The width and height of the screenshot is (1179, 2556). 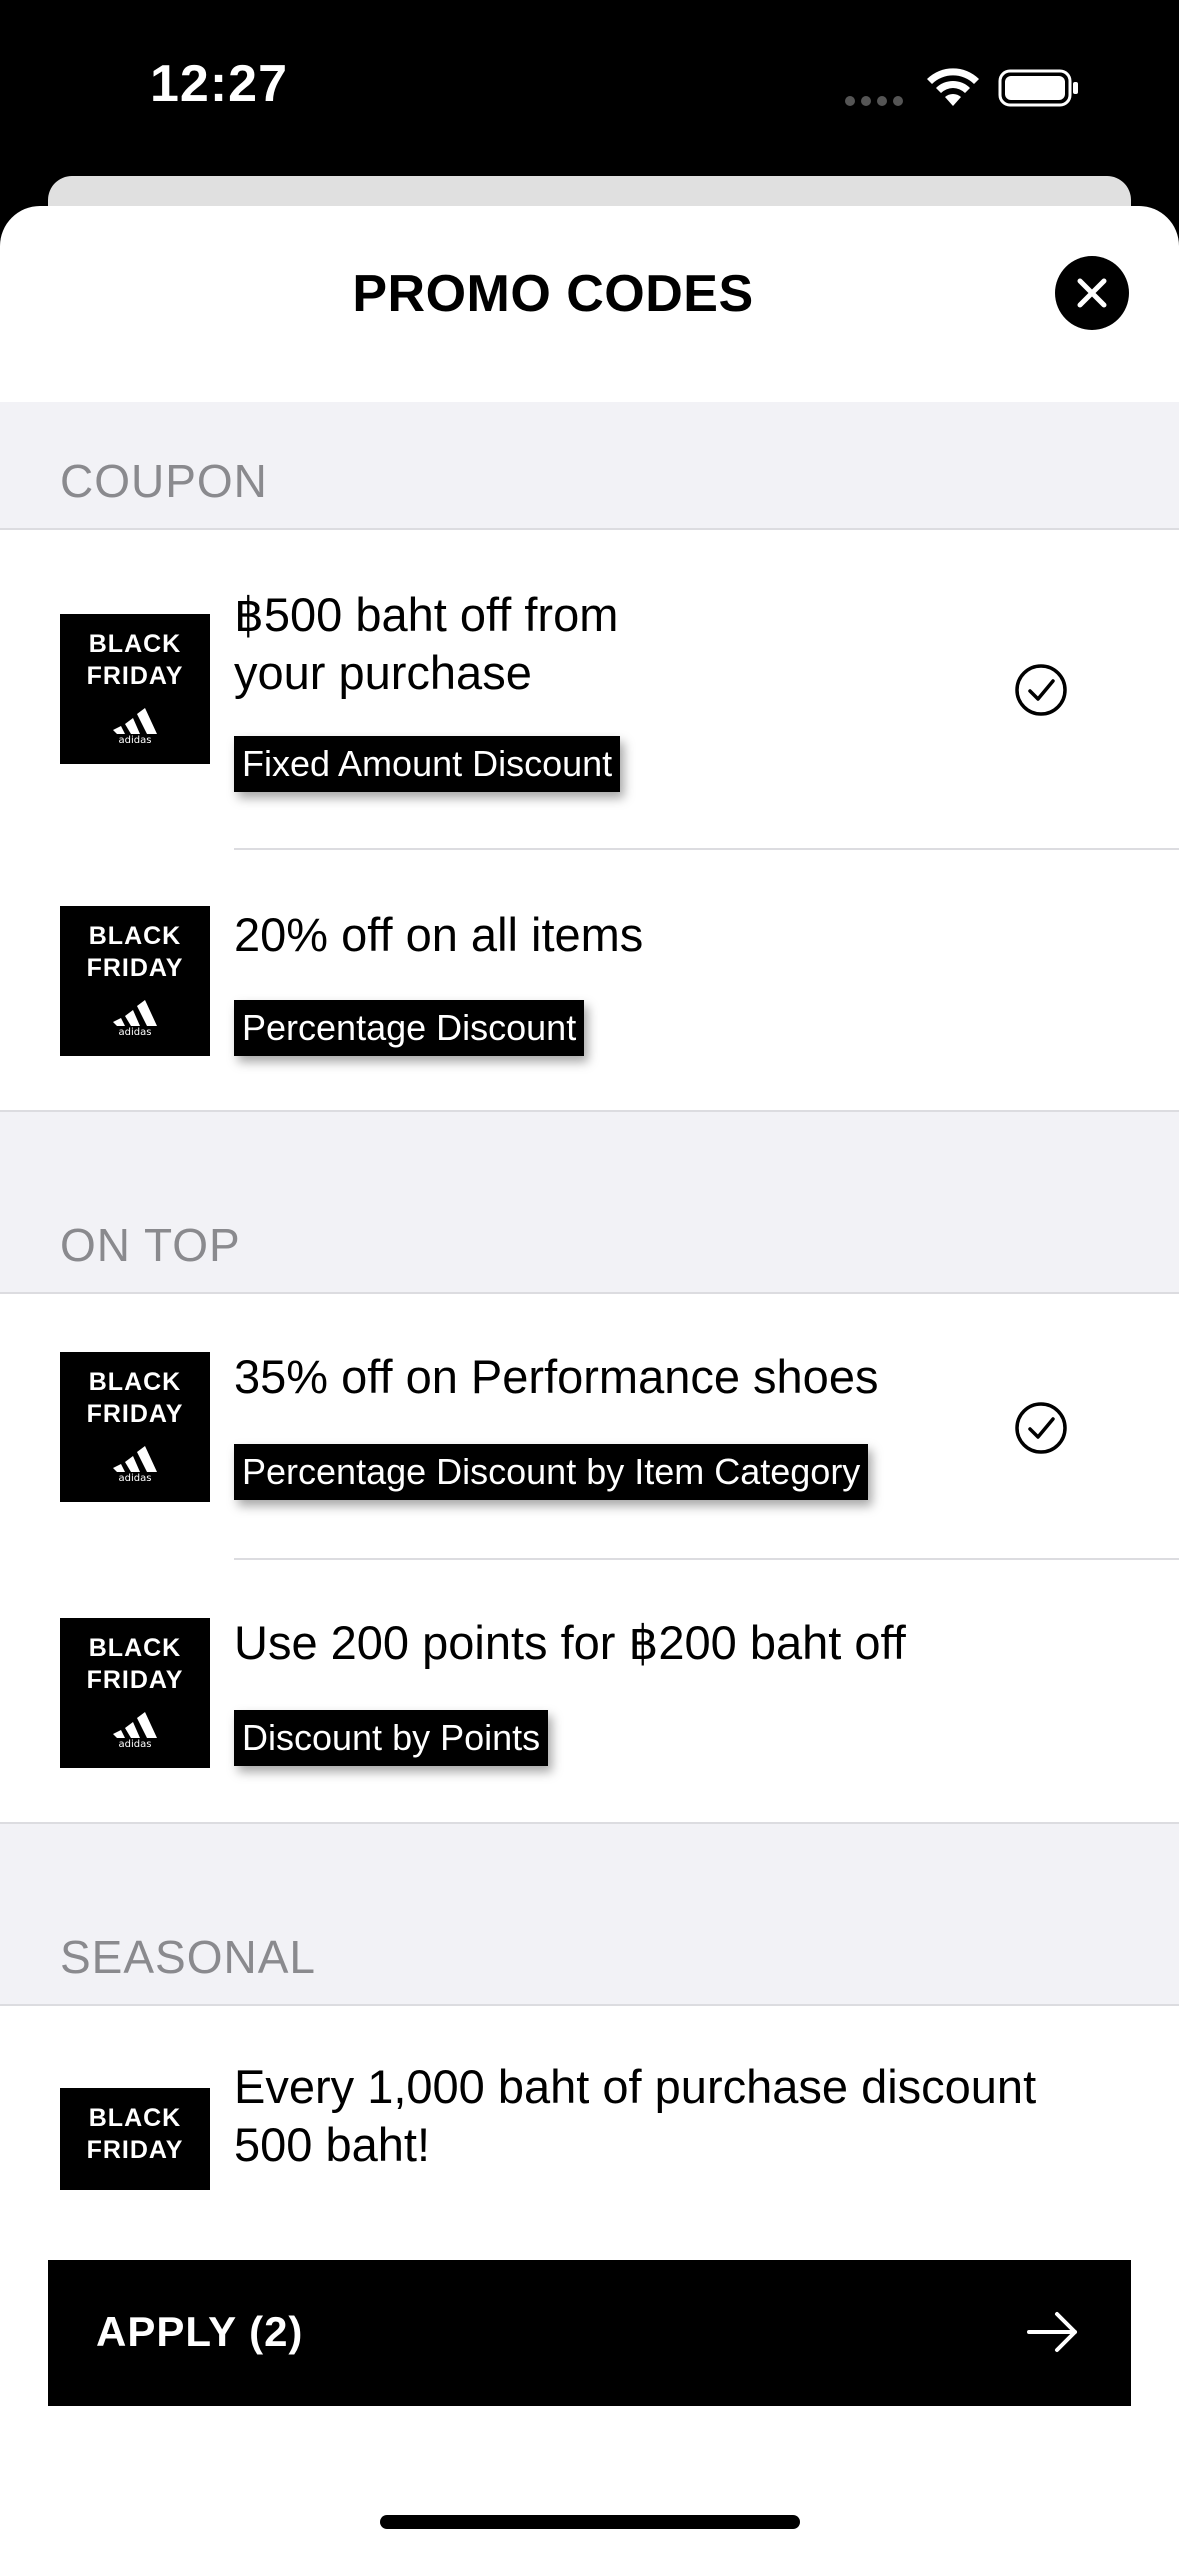 I want to click on section-header-label: ON TOP, so click(x=150, y=1245).